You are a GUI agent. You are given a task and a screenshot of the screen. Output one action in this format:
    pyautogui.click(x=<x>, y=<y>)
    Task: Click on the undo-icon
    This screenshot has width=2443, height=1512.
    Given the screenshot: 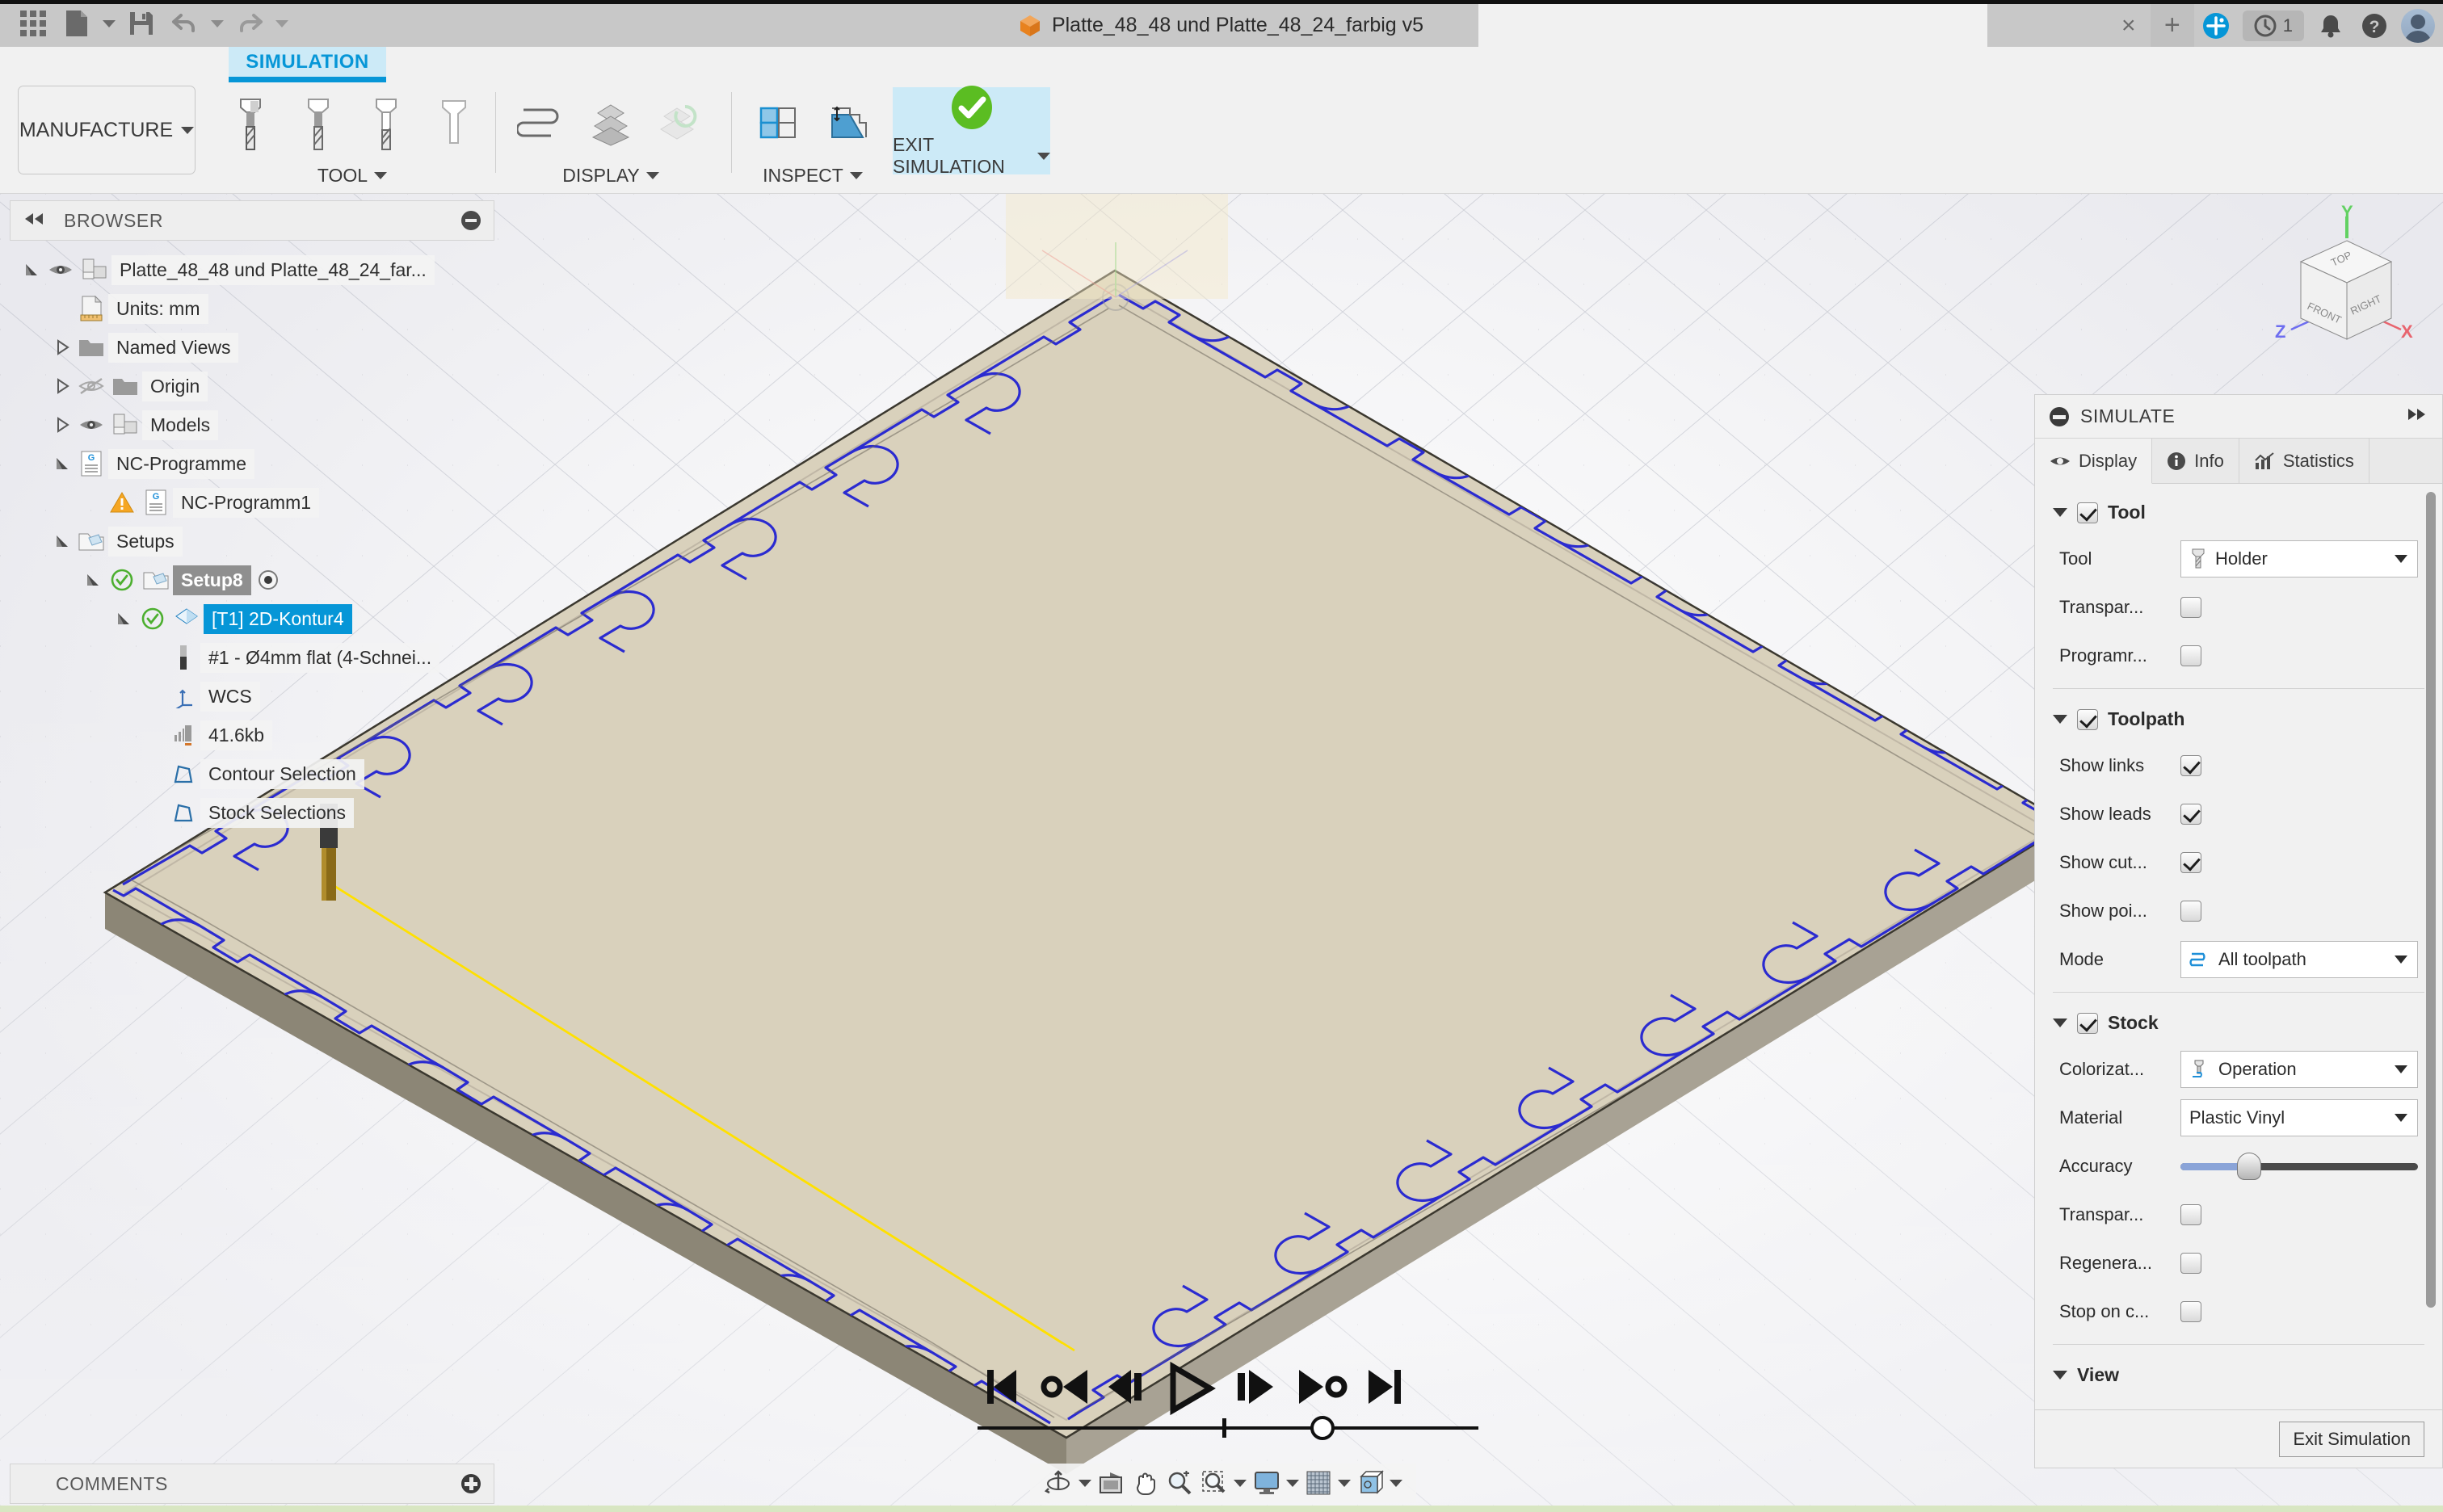 What is the action you would take?
    pyautogui.click(x=185, y=23)
    